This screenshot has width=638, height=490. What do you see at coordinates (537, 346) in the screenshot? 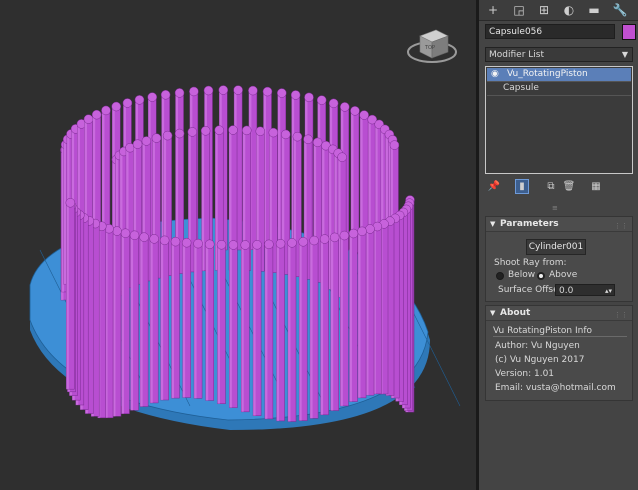
I see `about-author: Author: Vu Nguyen` at bounding box center [537, 346].